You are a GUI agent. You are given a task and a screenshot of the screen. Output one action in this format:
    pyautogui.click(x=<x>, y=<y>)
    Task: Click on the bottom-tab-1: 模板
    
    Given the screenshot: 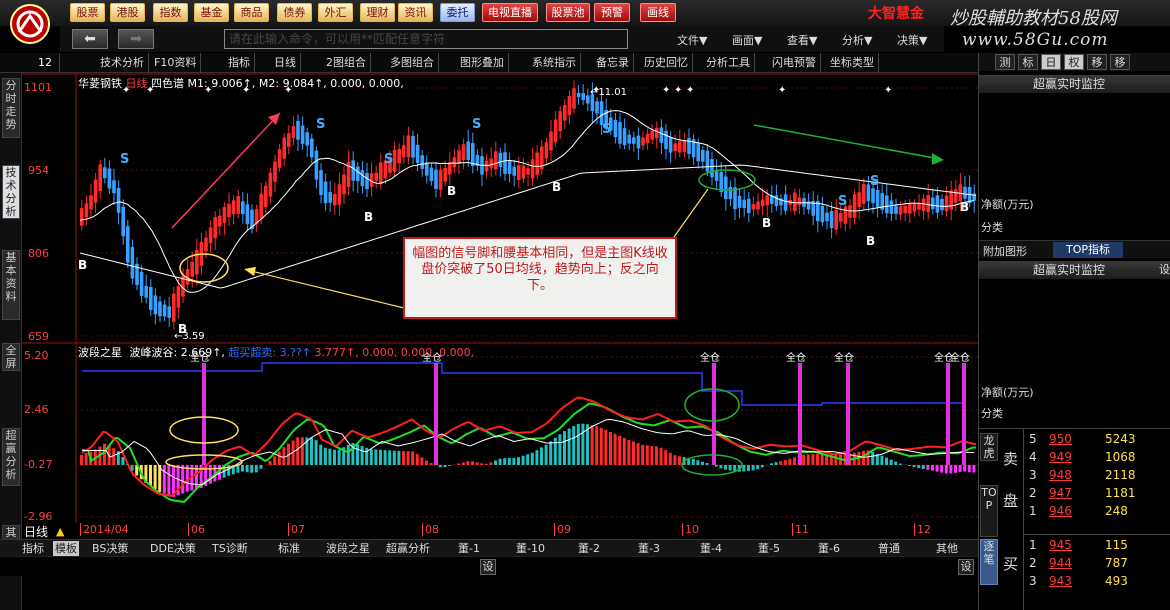 What is the action you would take?
    pyautogui.click(x=66, y=548)
    